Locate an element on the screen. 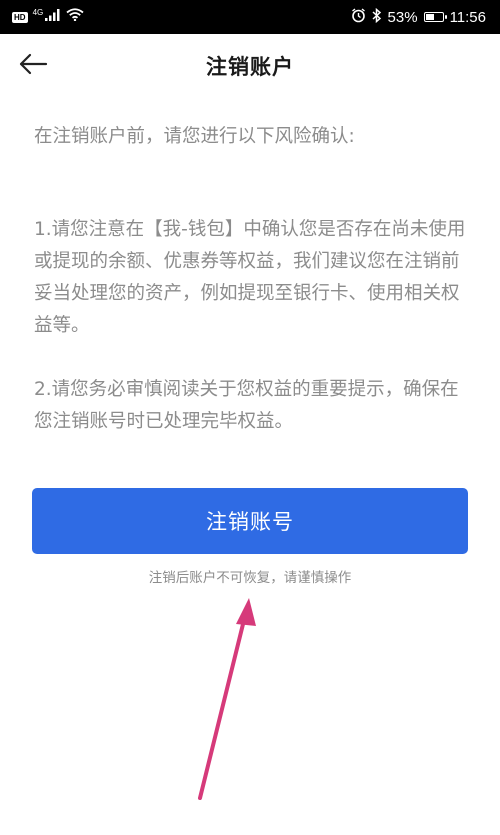  bluetooth-icon is located at coordinates (377, 17).